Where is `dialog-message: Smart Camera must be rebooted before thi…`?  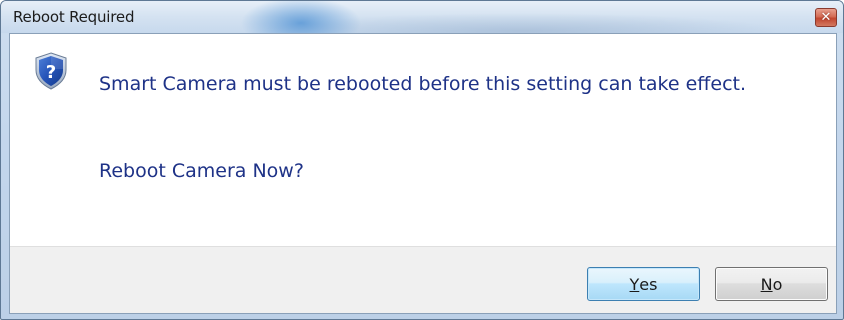
dialog-message: Smart Camera must be rebooted before thi… is located at coordinates (423, 84).